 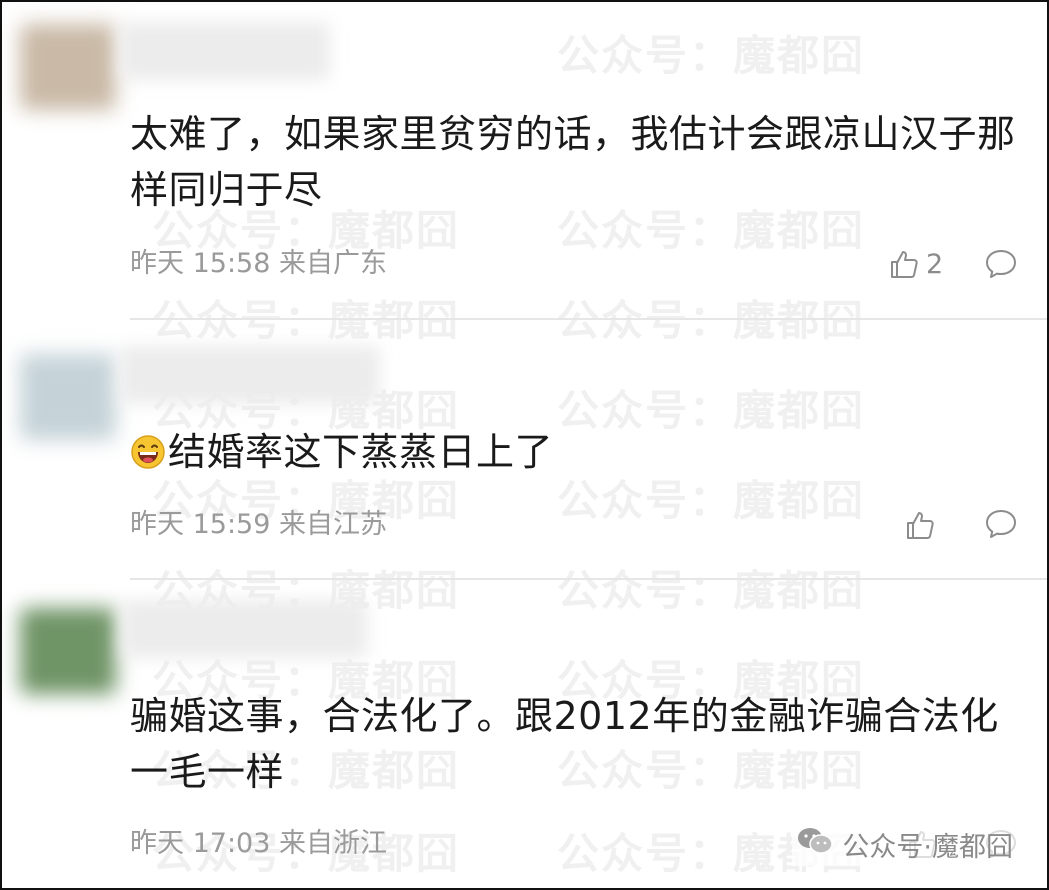 I want to click on comment-text: 太难了，如果家里贫穷的话，我估计会跟凉山汉子那样同归于尽, so click(x=573, y=162).